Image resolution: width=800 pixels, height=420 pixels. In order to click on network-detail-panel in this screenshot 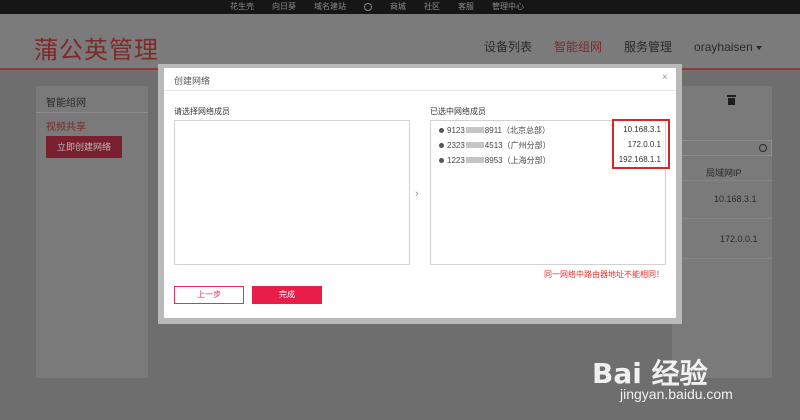, I will do `click(722, 232)`.